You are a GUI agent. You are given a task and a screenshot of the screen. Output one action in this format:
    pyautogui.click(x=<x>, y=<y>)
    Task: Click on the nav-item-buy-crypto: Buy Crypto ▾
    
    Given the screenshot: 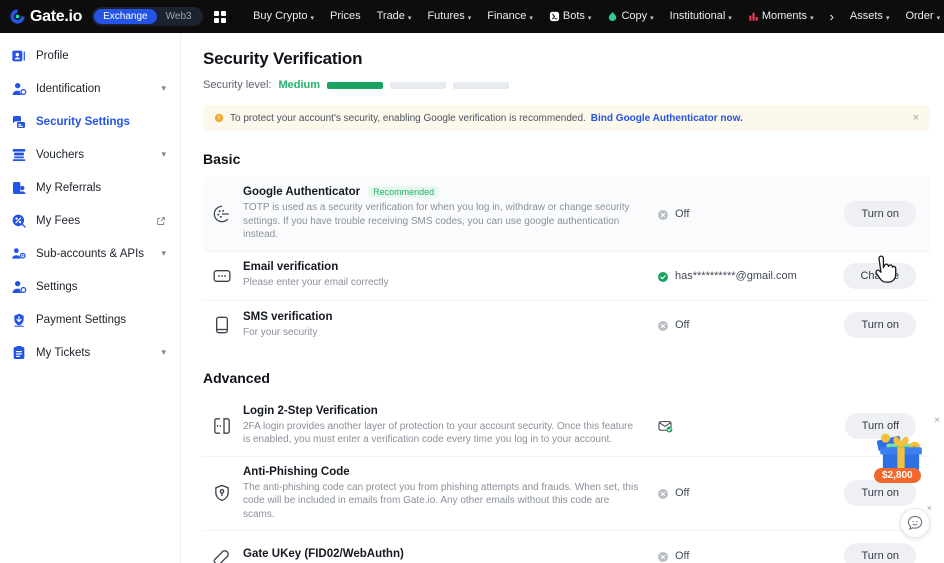 What is the action you would take?
    pyautogui.click(x=283, y=16)
    